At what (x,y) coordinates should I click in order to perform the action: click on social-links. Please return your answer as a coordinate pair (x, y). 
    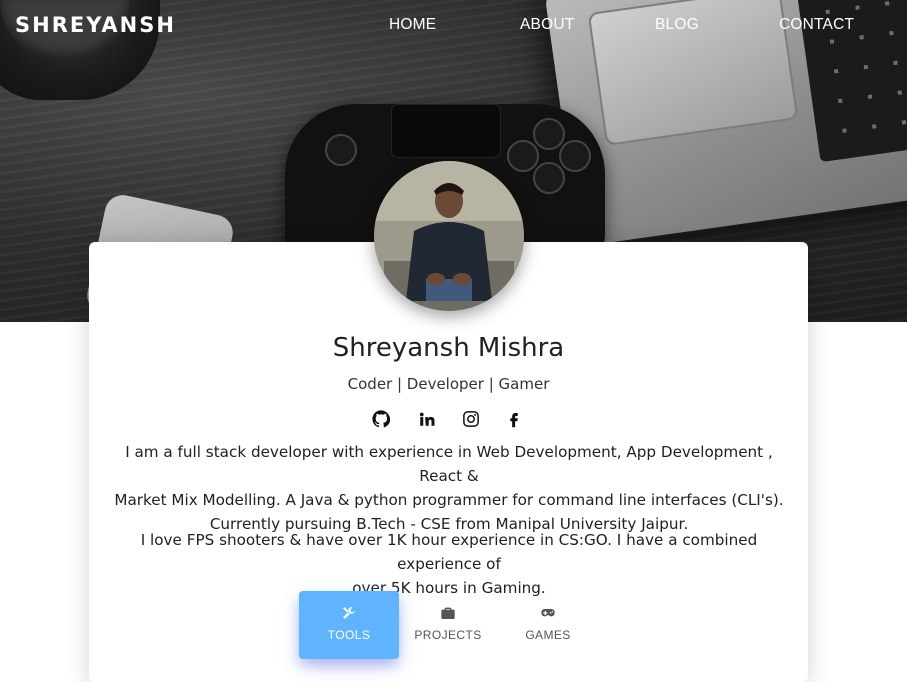
    Looking at the image, I should click on (457, 421).